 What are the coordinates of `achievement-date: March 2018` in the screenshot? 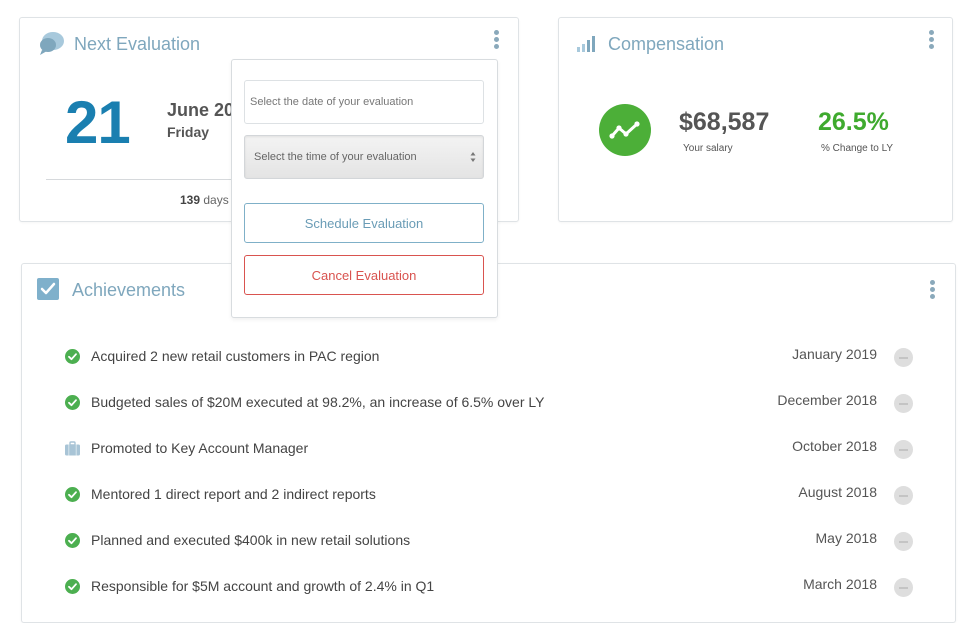 It's located at (840, 584).